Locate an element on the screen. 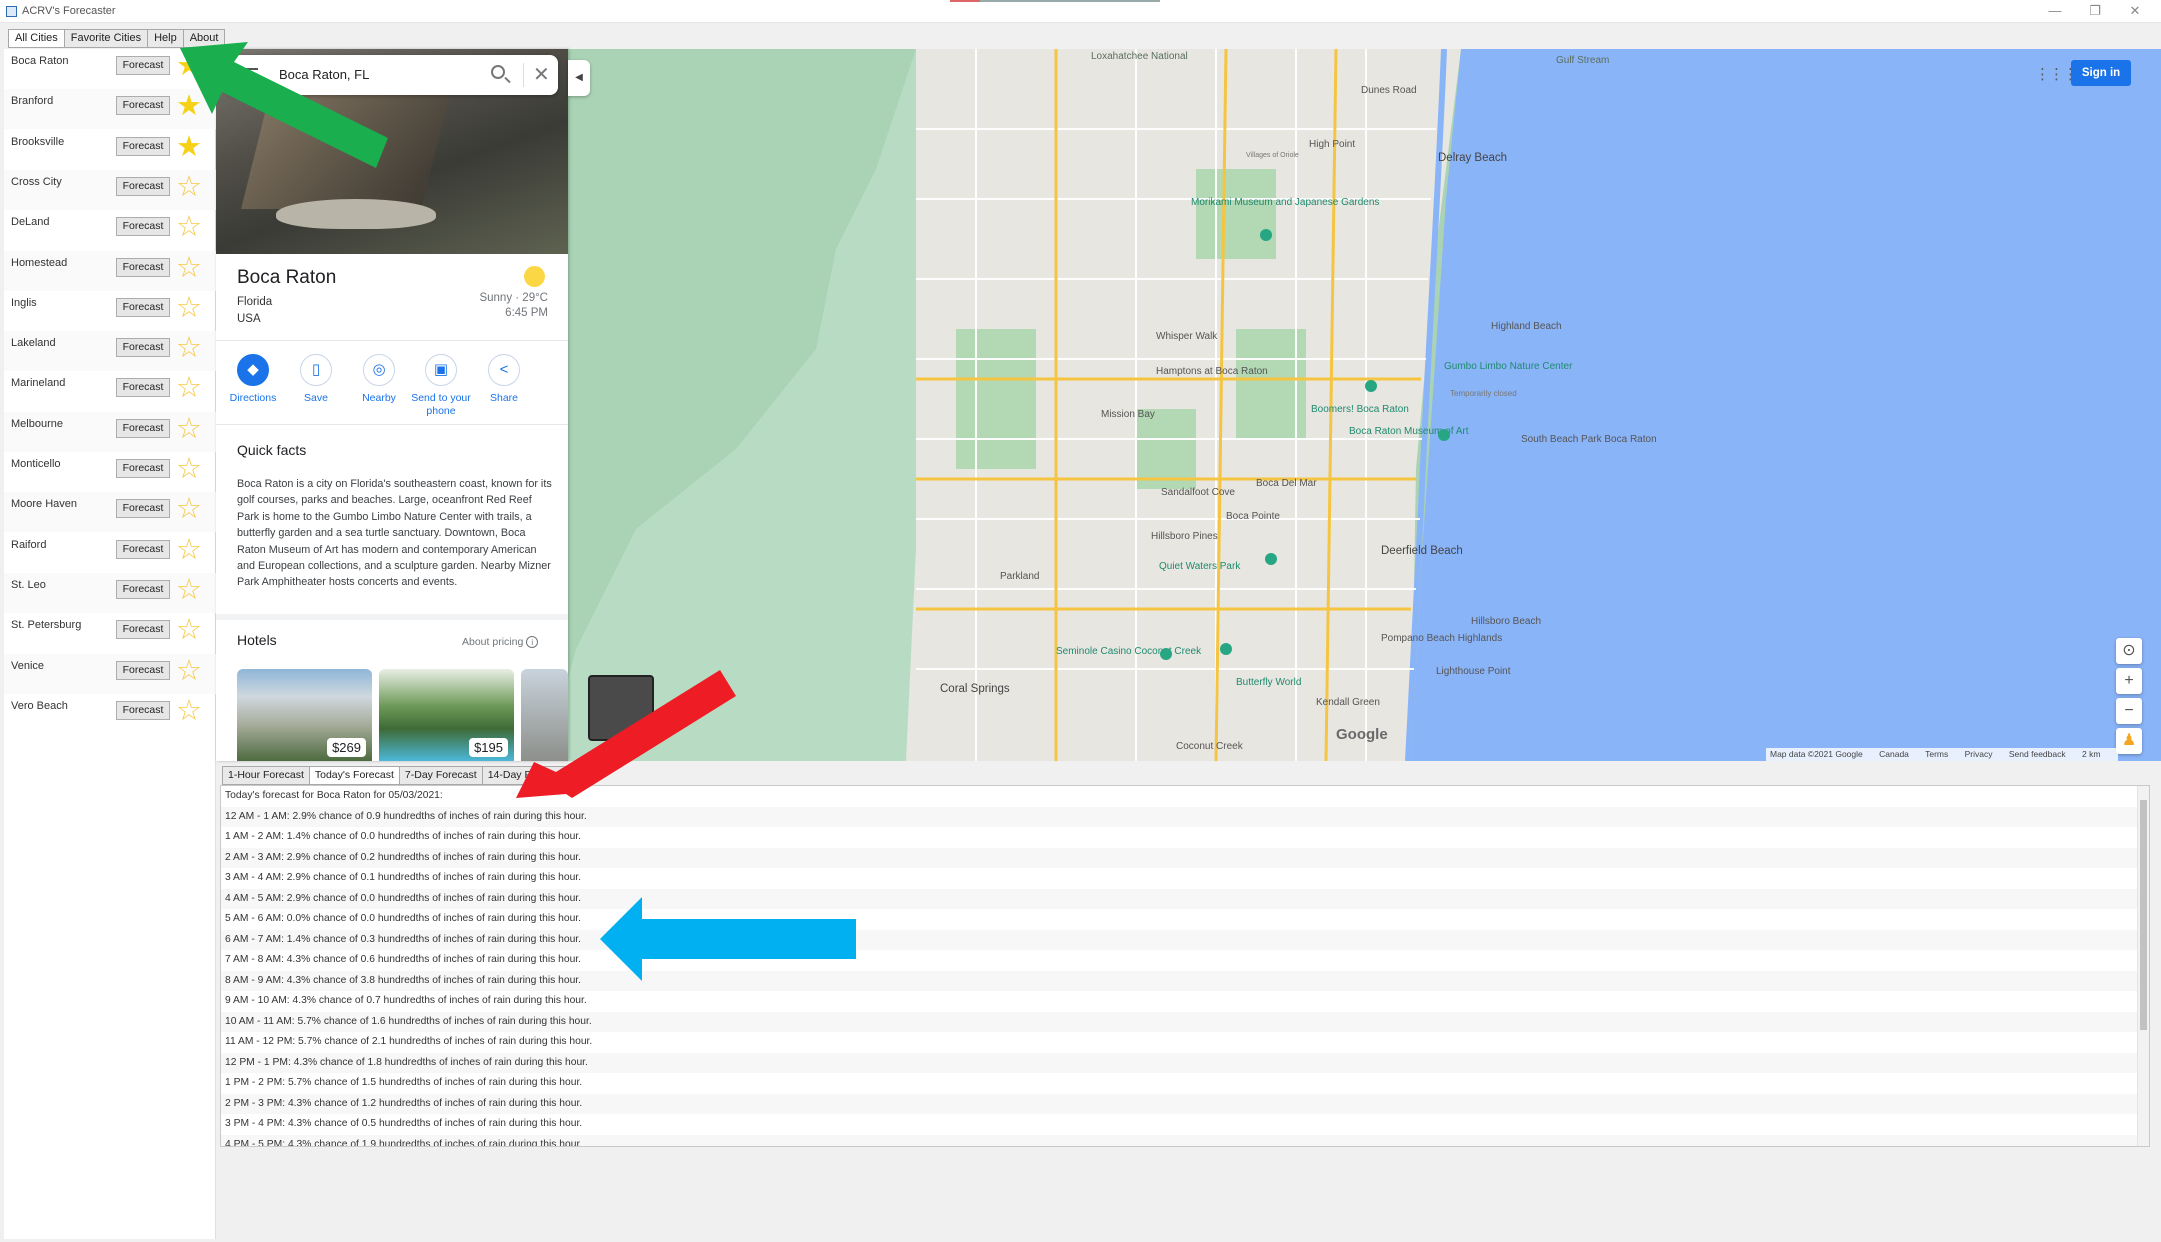  city-row: Venice Forecast ☆ is located at coordinates (110, 673).